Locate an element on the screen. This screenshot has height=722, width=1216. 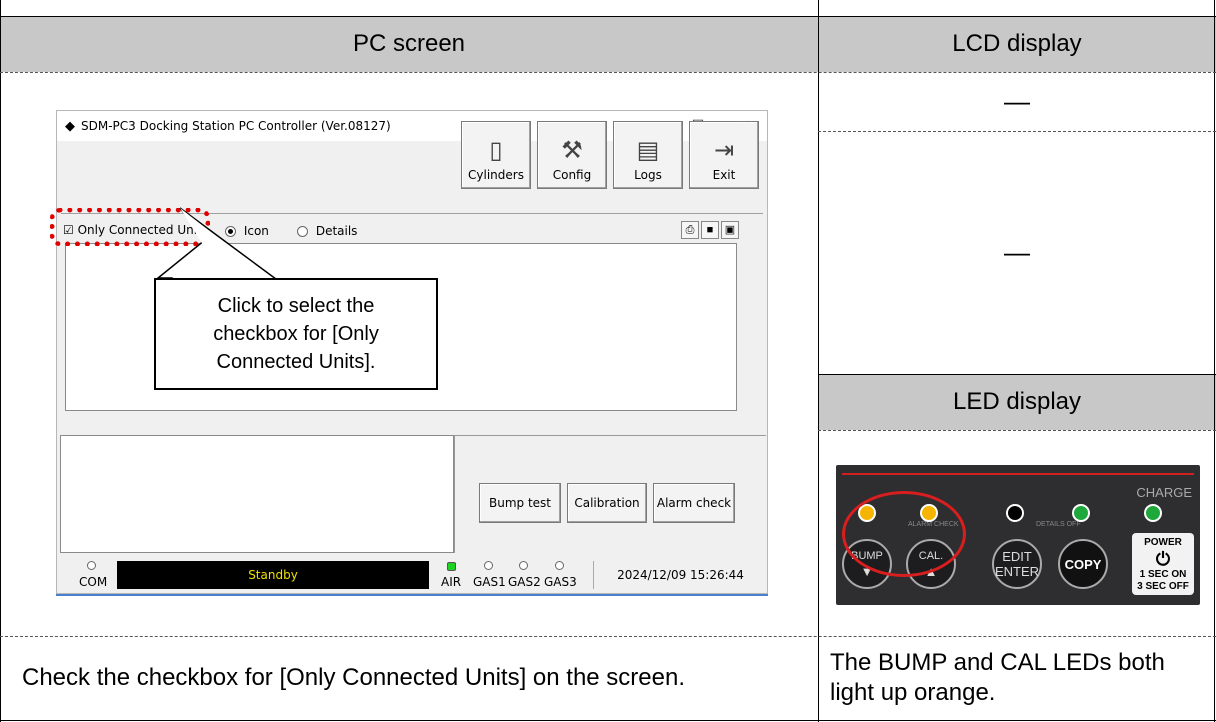
print-icon: ⎙ is located at coordinates (690, 230).